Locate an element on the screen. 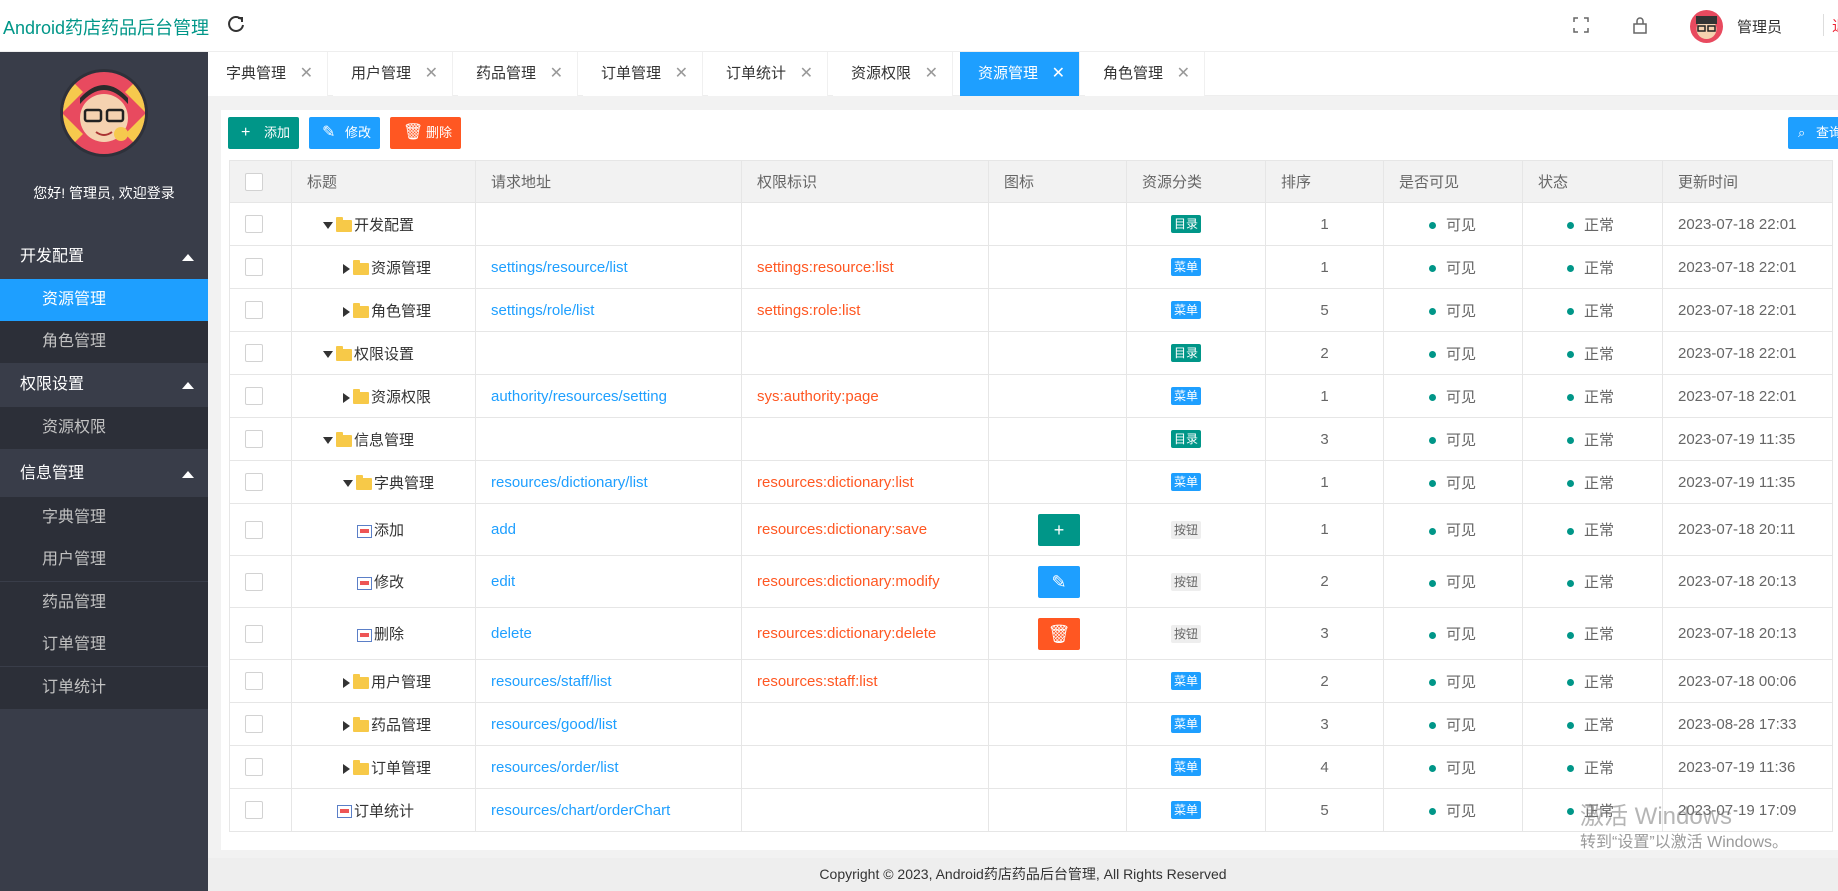 This screenshot has width=1838, height=891. url-cell: settings/role/list is located at coordinates (608, 310).